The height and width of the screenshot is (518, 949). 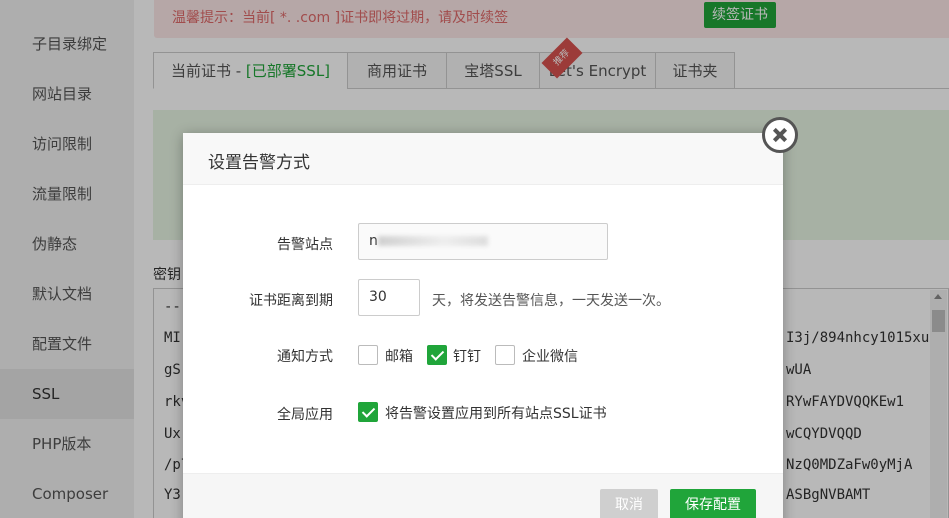 I want to click on dialog-title: 设置告警方式, so click(x=259, y=163).